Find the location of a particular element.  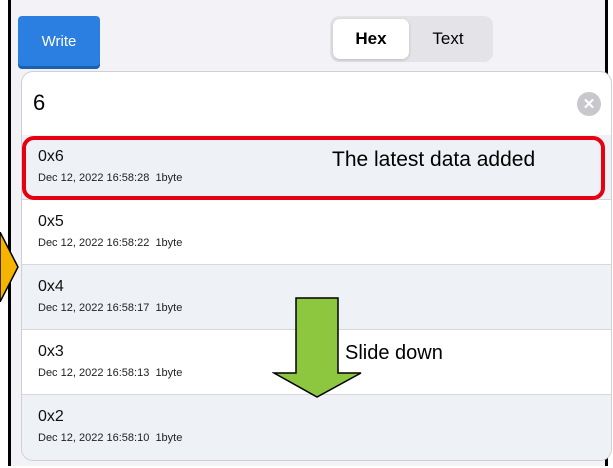

data-input-row: 6 ✕ is located at coordinates (316, 104).